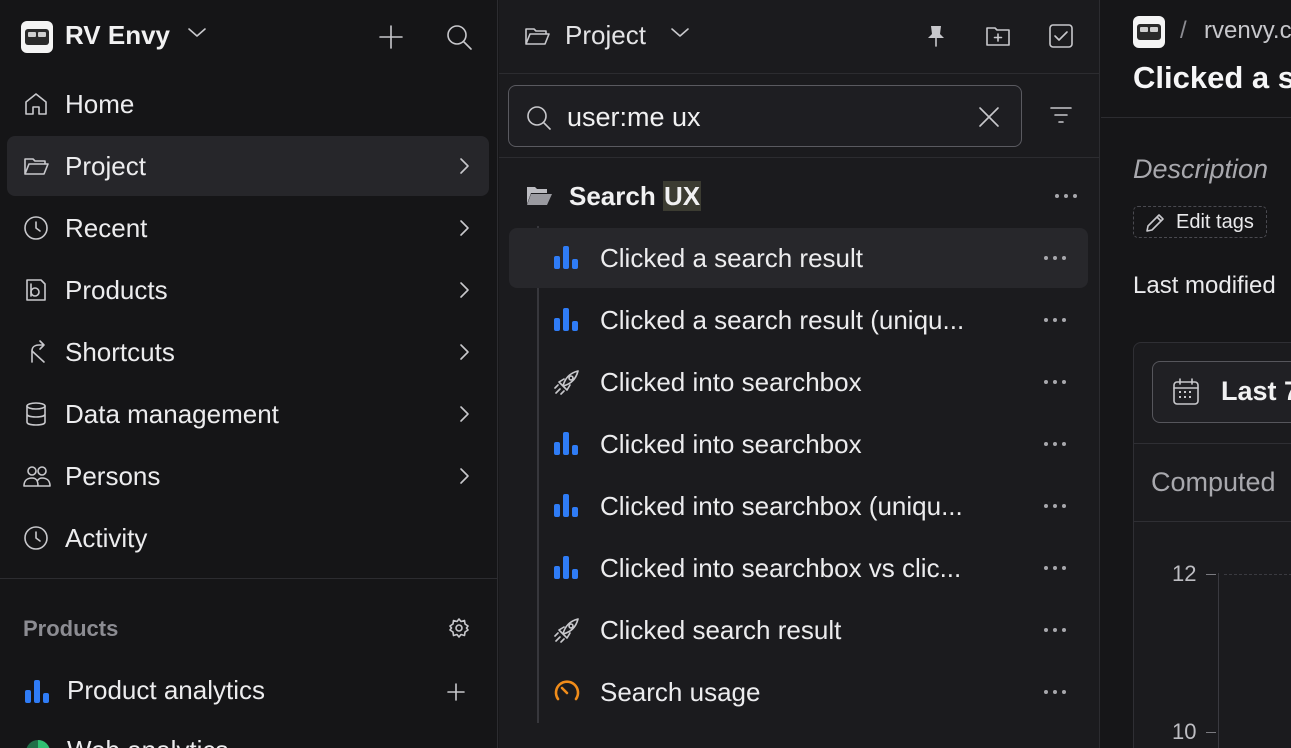 The image size is (1291, 748). What do you see at coordinates (680, 692) in the screenshot?
I see `list-item-label: Search usage` at bounding box center [680, 692].